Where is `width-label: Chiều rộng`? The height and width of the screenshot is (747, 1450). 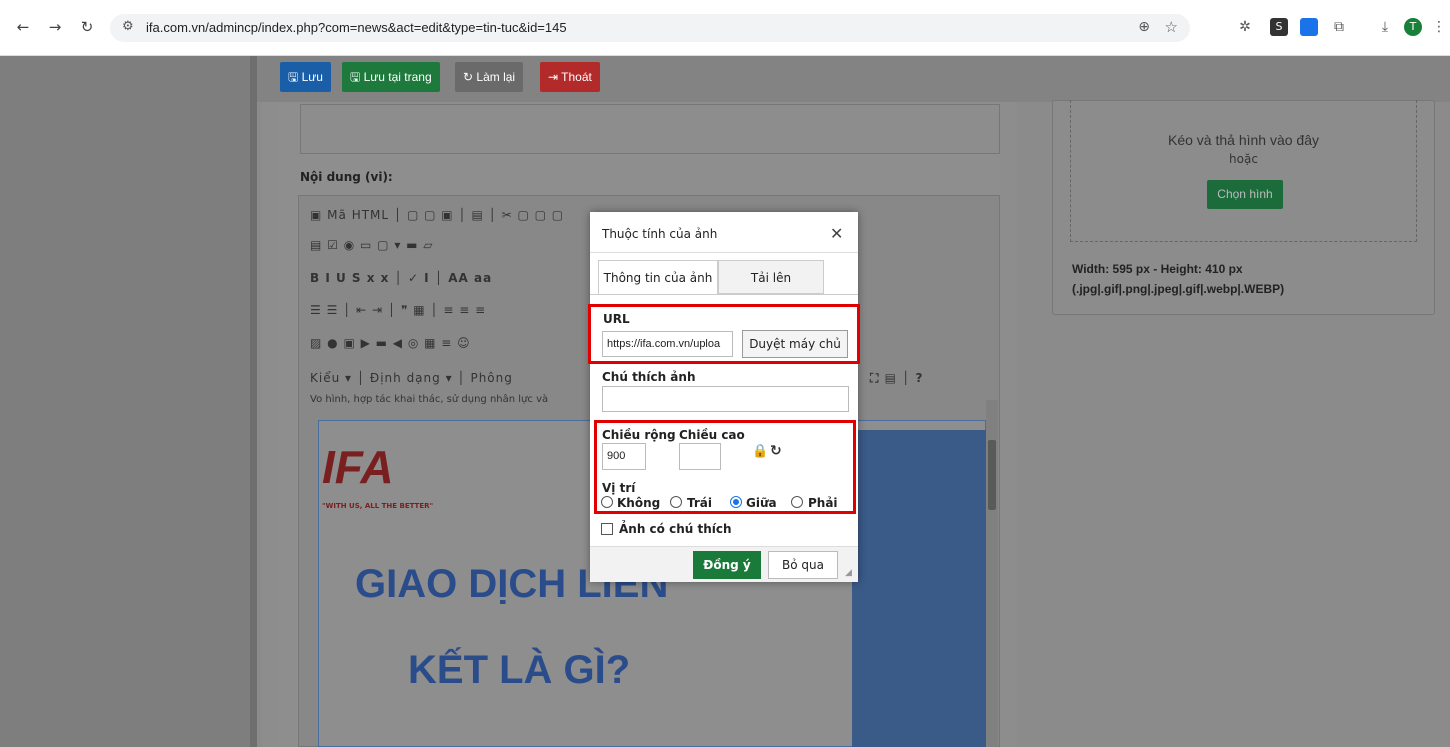 width-label: Chiều rộng is located at coordinates (639, 435).